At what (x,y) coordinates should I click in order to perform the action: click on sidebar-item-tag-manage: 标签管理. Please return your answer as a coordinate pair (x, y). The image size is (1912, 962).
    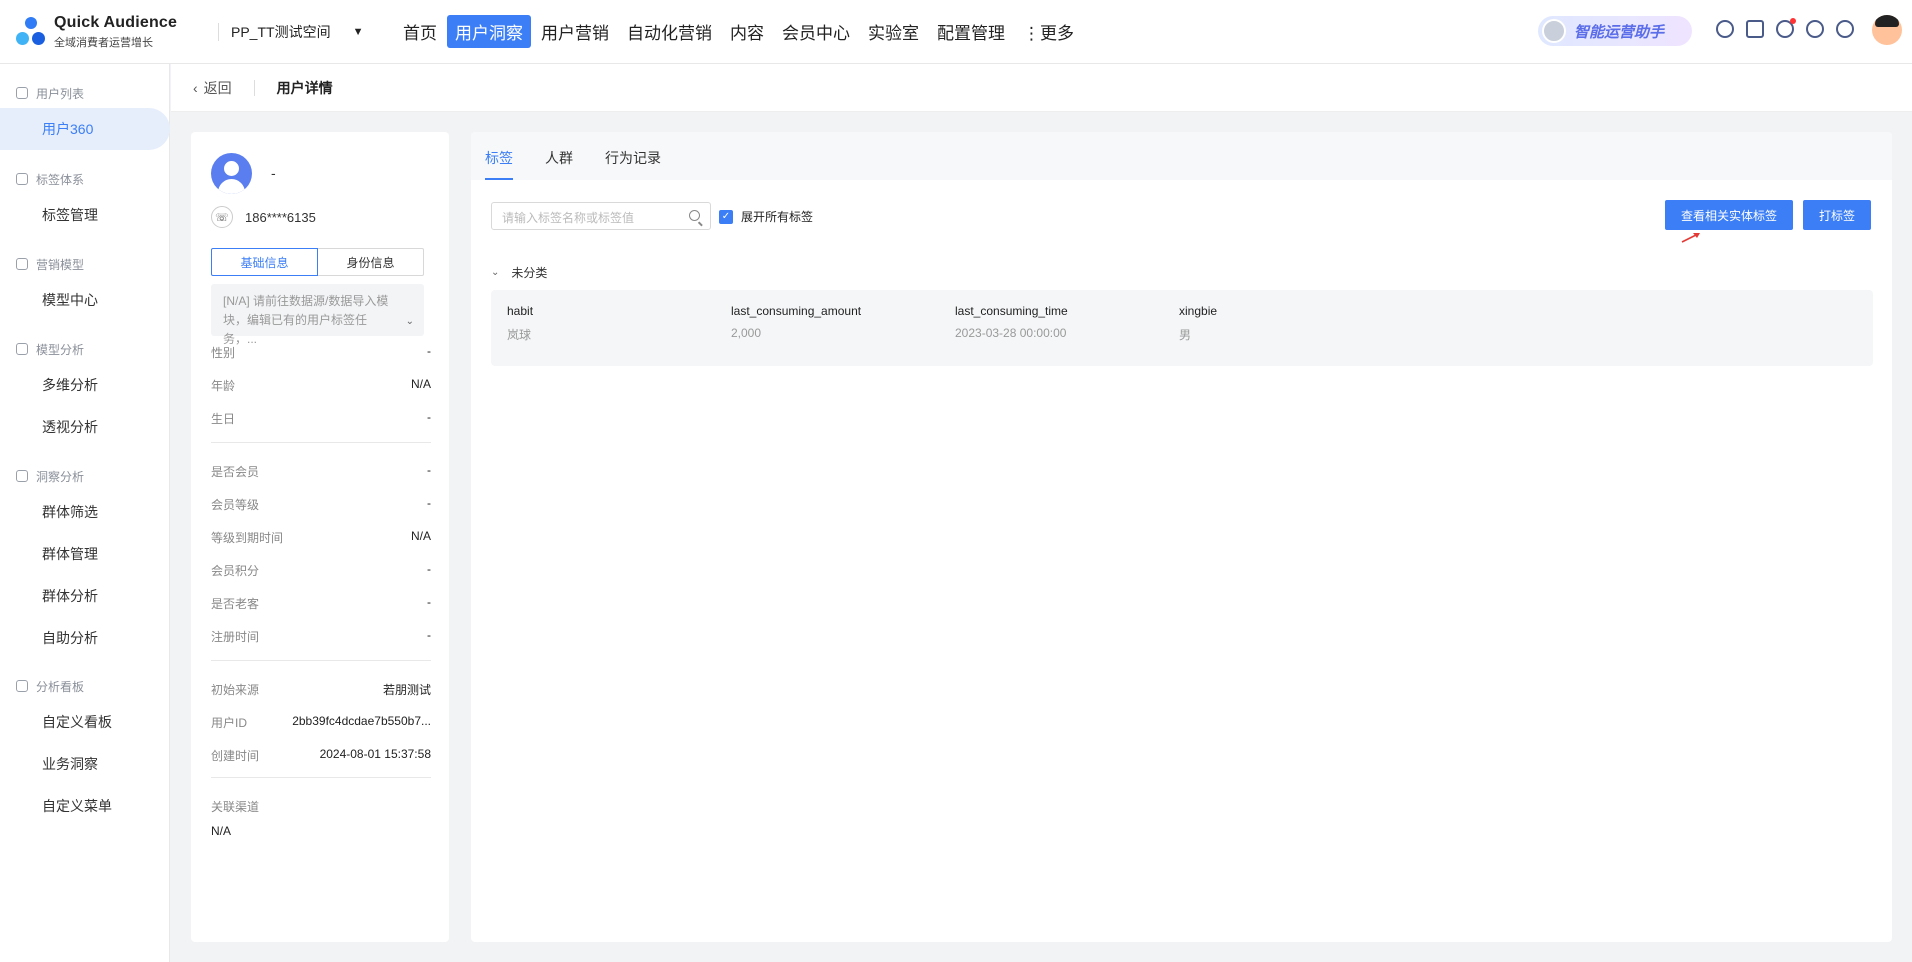
    Looking at the image, I should click on (85, 215).